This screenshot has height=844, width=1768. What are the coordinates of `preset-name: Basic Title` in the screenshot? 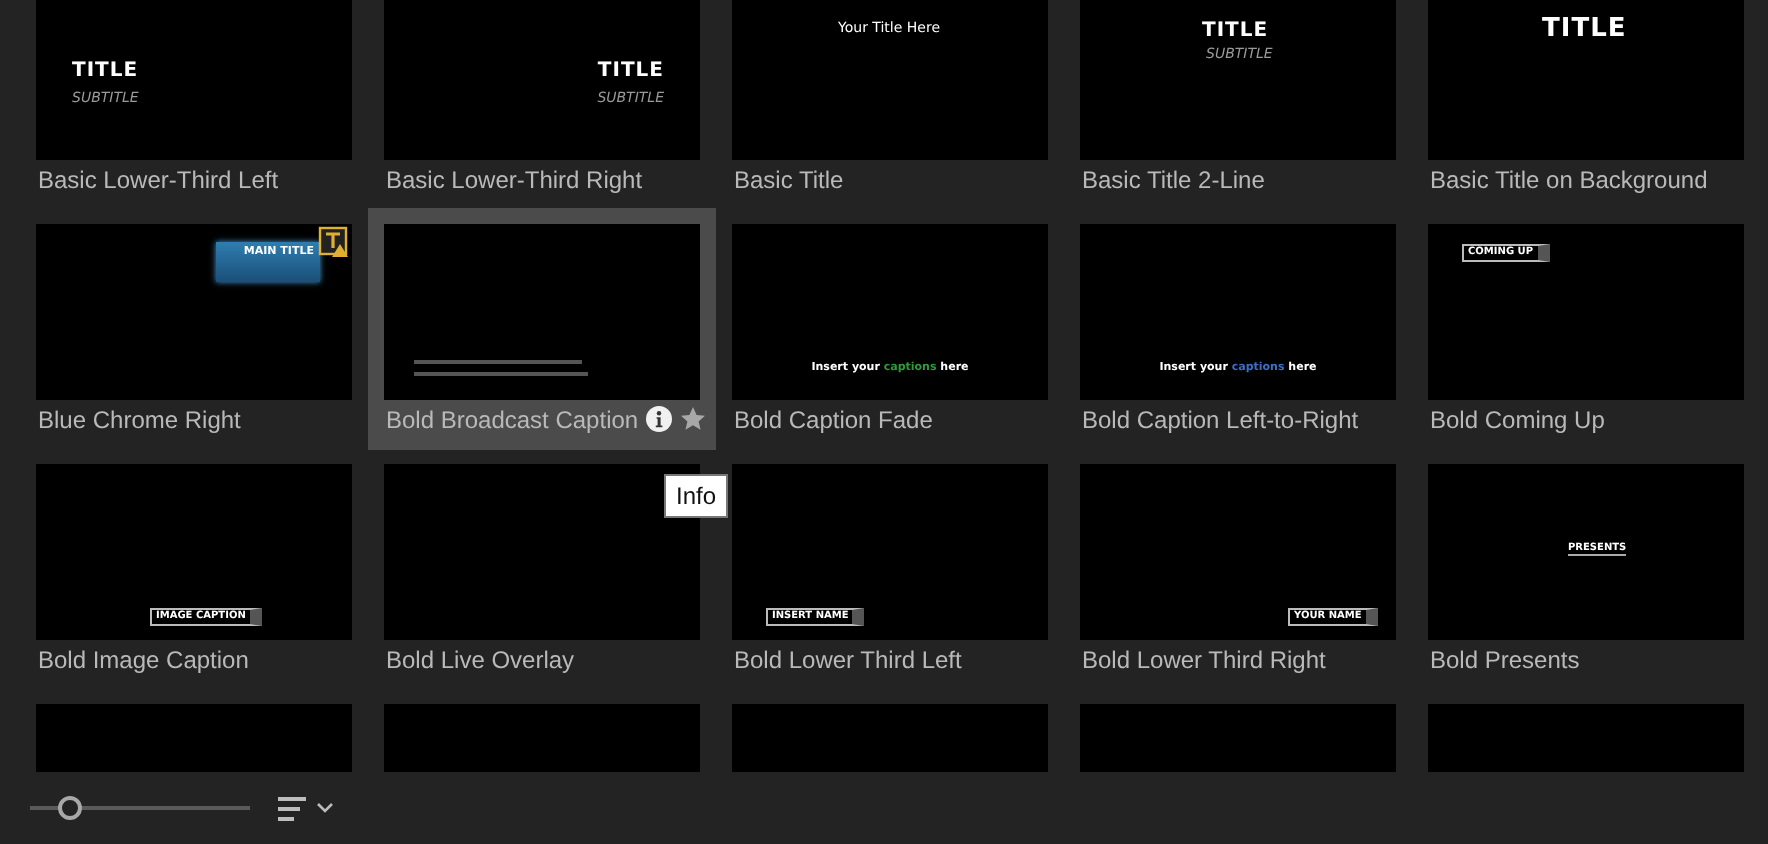 It's located at (789, 179).